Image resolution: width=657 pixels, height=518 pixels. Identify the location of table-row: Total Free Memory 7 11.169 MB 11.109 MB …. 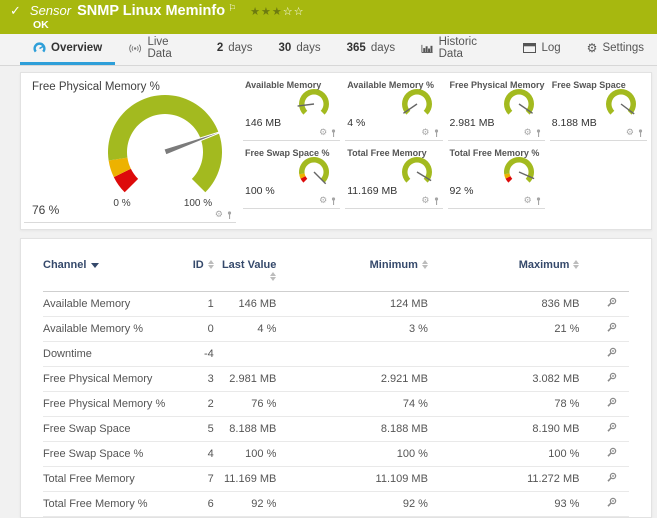
(336, 479).